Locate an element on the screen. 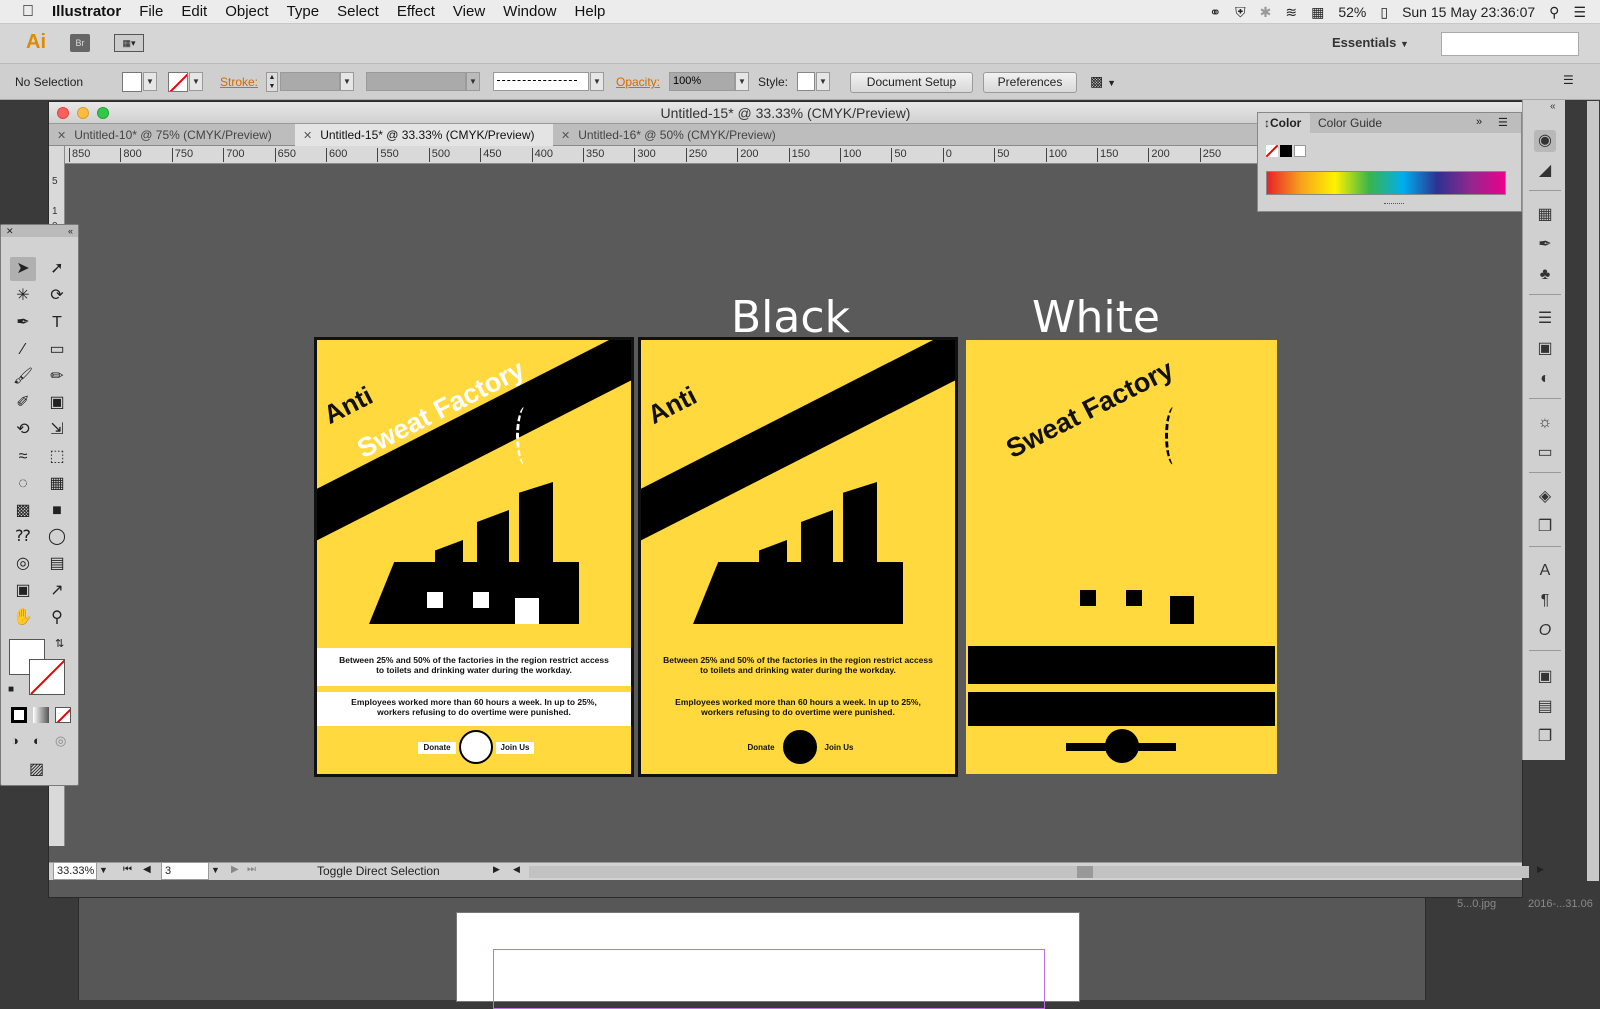 The image size is (1600, 1009). stroke-swatch is located at coordinates (178, 82).